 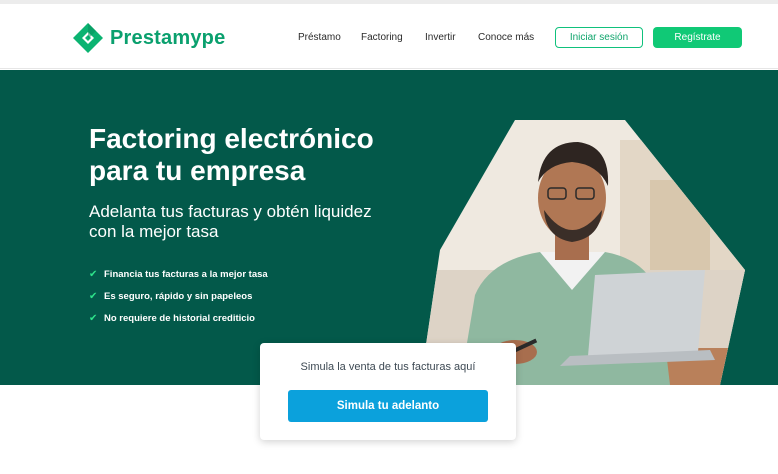 What do you see at coordinates (599, 37) in the screenshot?
I see `login-button: Iniciar sesión` at bounding box center [599, 37].